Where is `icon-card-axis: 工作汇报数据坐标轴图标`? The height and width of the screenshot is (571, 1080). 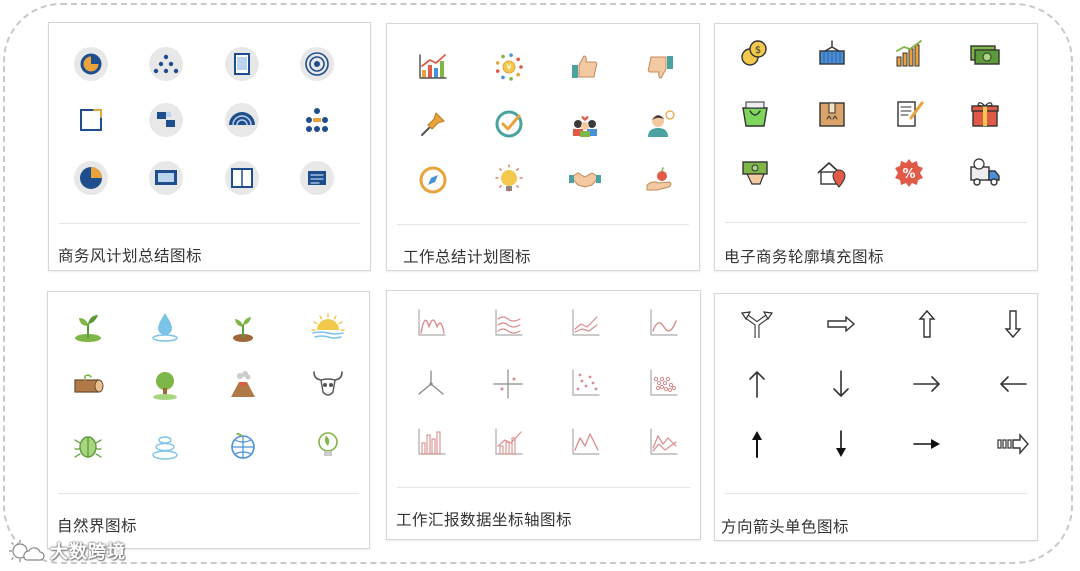 icon-card-axis: 工作汇报数据坐标轴图标 is located at coordinates (543, 415).